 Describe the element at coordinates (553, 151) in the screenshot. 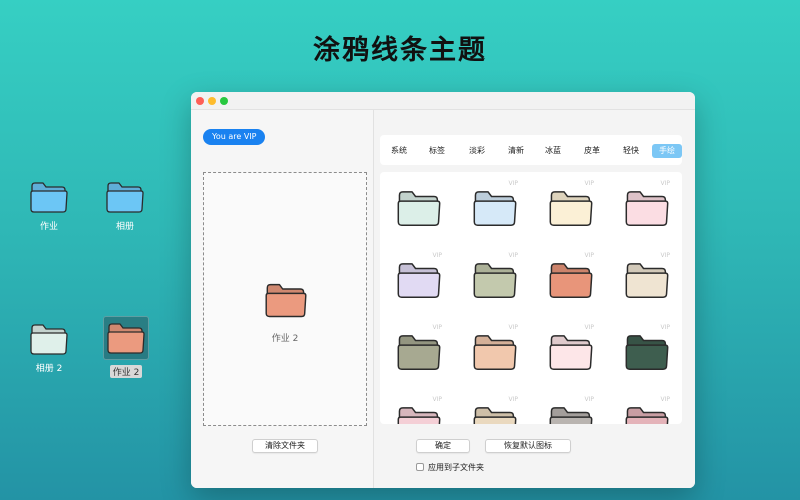

I see `tab-4: 冰蓝` at that location.